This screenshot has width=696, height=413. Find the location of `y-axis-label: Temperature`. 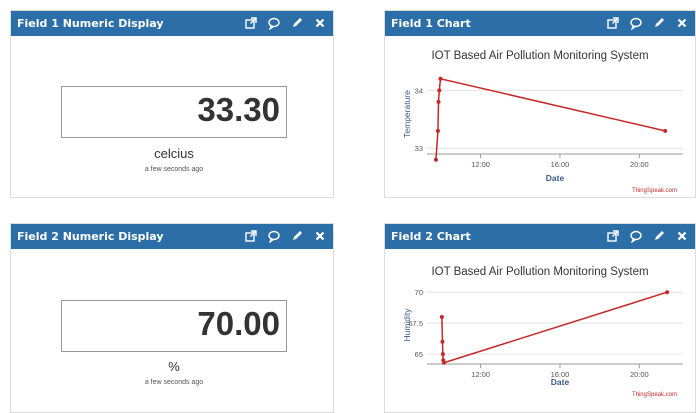

y-axis-label: Temperature is located at coordinates (407, 114).